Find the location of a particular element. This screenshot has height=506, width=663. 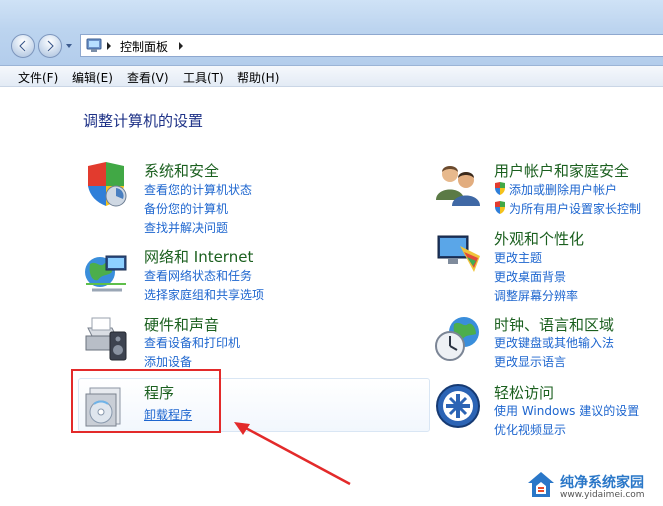

link-text: 为所有用户设置家长控制 is located at coordinates (575, 209).